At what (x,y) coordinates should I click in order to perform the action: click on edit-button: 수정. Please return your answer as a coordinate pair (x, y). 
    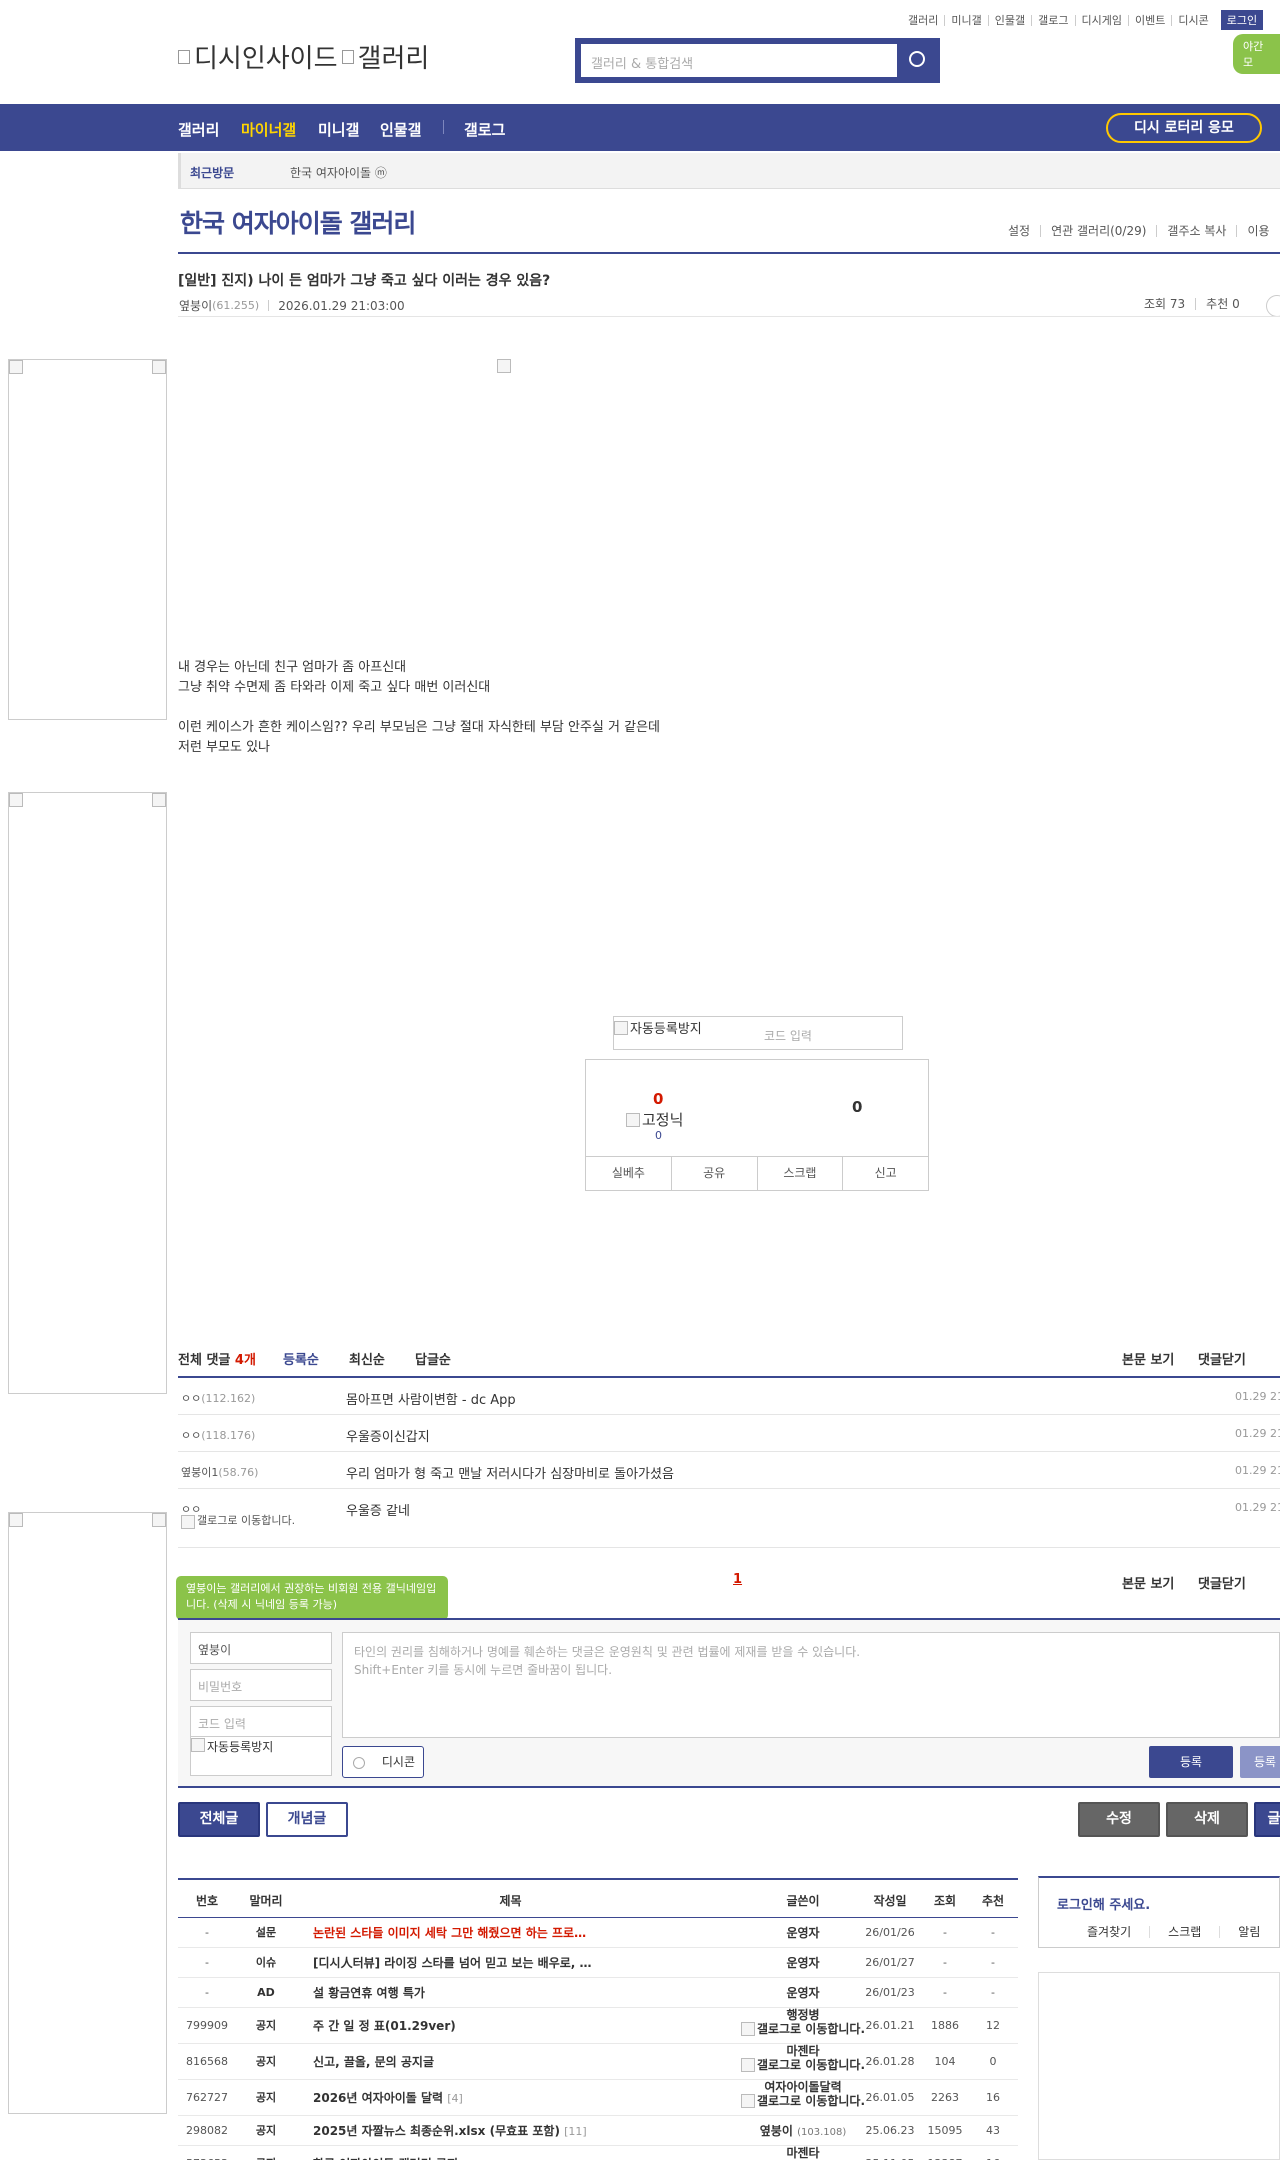
    Looking at the image, I should click on (1119, 1819).